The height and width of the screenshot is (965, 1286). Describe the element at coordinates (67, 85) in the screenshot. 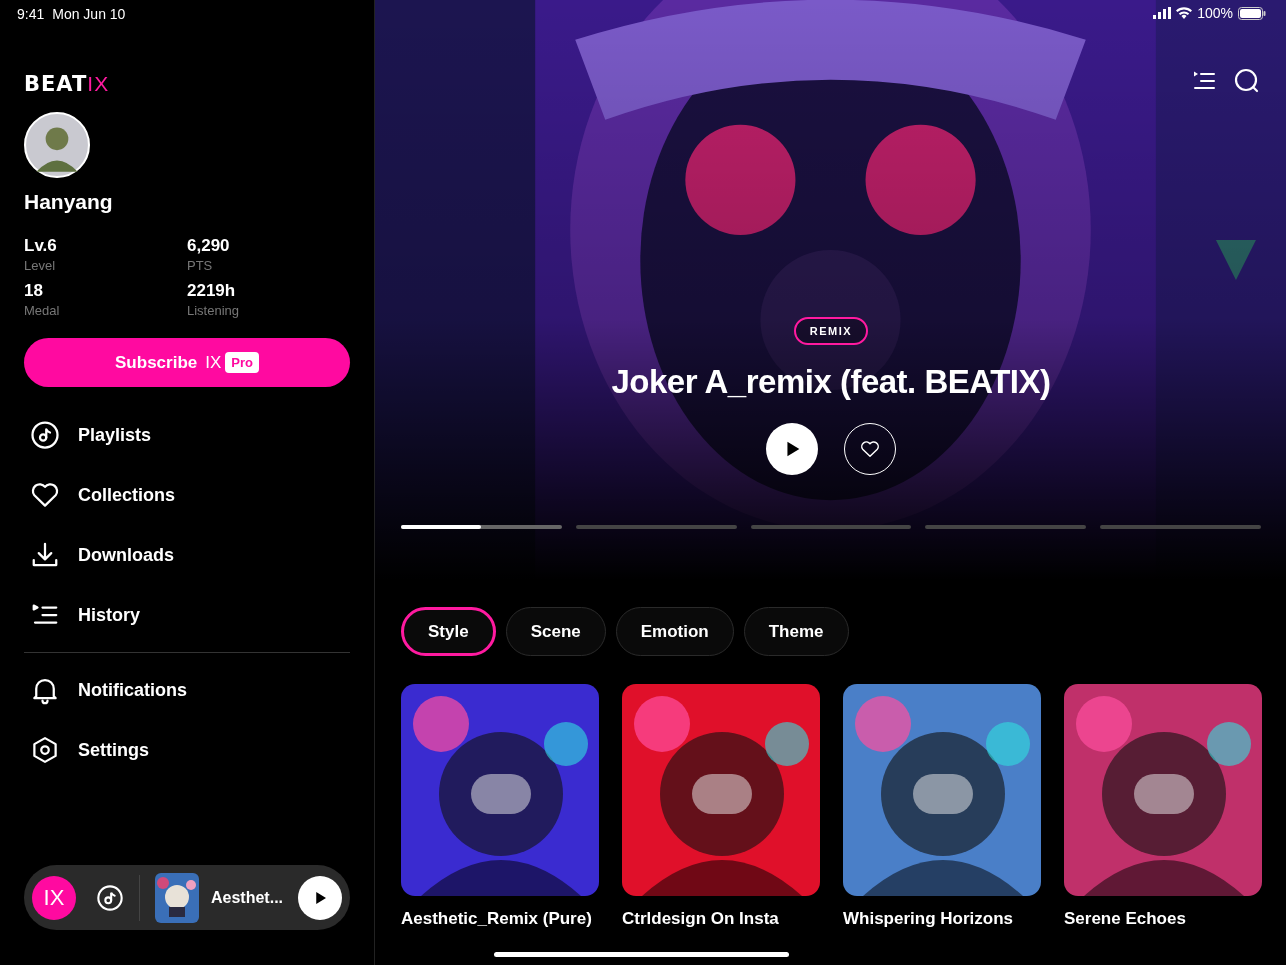

I see `app-logo: BEATIX` at that location.